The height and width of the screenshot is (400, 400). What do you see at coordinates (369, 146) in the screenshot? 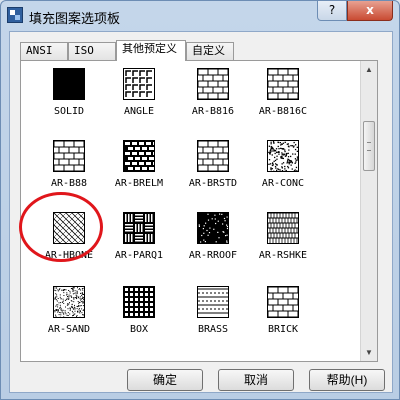
I see `scroll-thumb` at bounding box center [369, 146].